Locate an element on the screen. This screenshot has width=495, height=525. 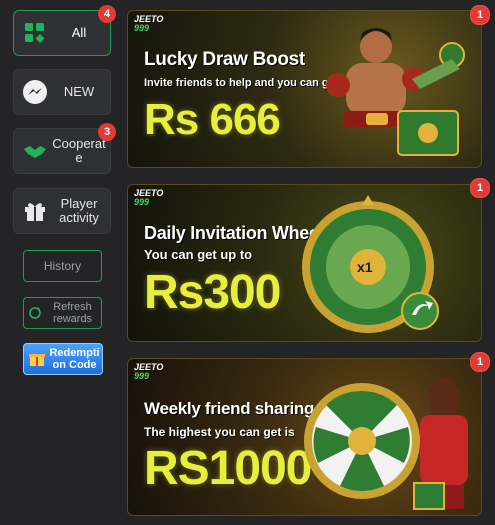
refresh-label: Refresh rewards is located at coordinates (72, 313).